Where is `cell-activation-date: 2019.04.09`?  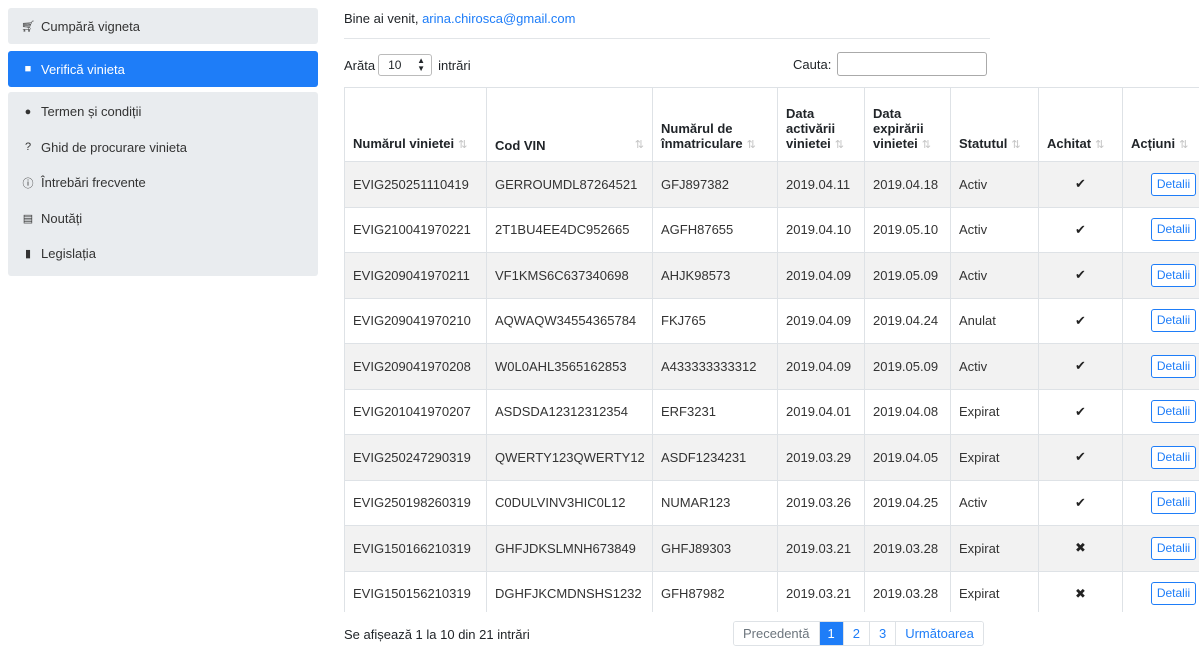 cell-activation-date: 2019.04.09 is located at coordinates (821, 366).